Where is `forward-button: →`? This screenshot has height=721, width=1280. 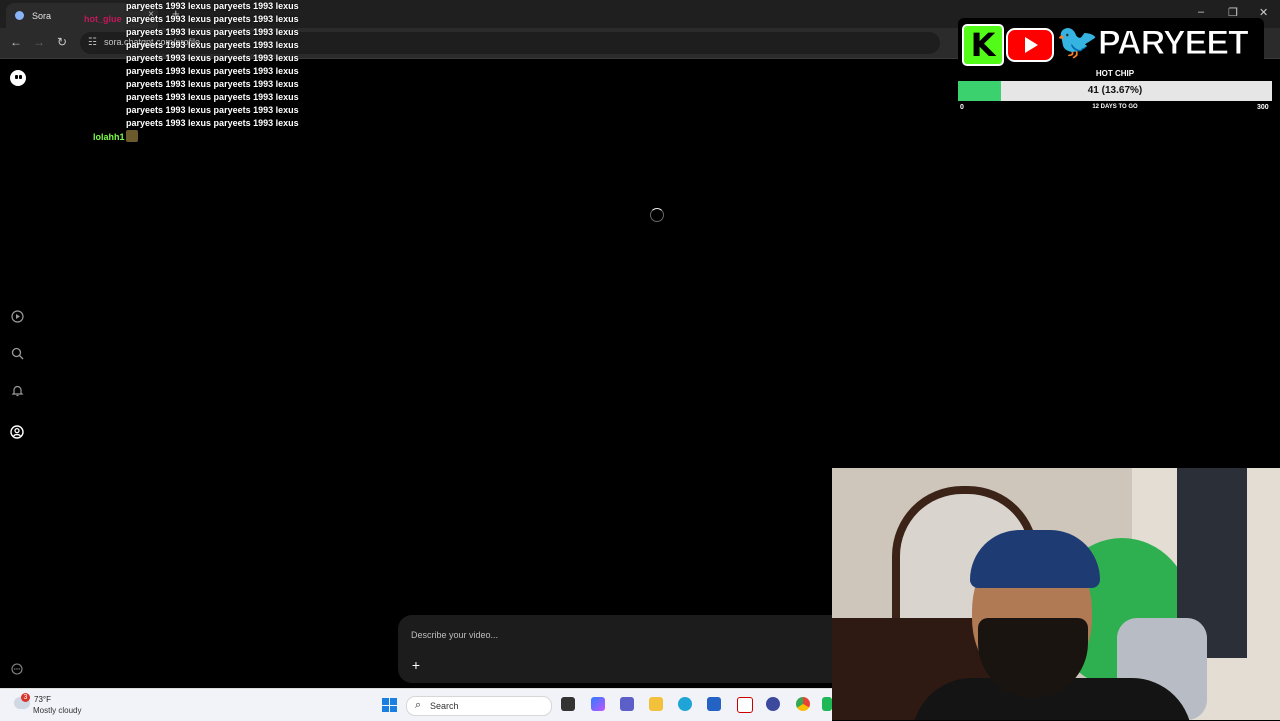
forward-button: → is located at coordinates (39, 42).